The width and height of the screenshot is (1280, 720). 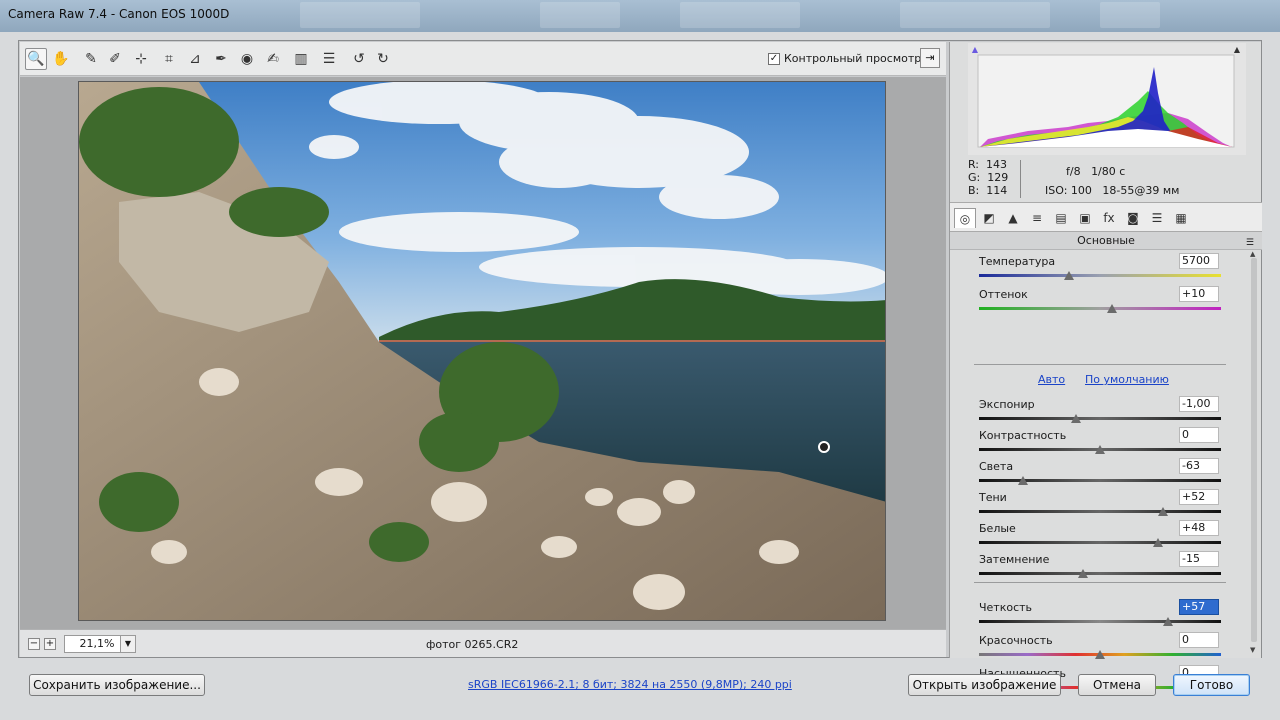 I want to click on camera-calibration-icon: ◙, so click(x=1133, y=218).